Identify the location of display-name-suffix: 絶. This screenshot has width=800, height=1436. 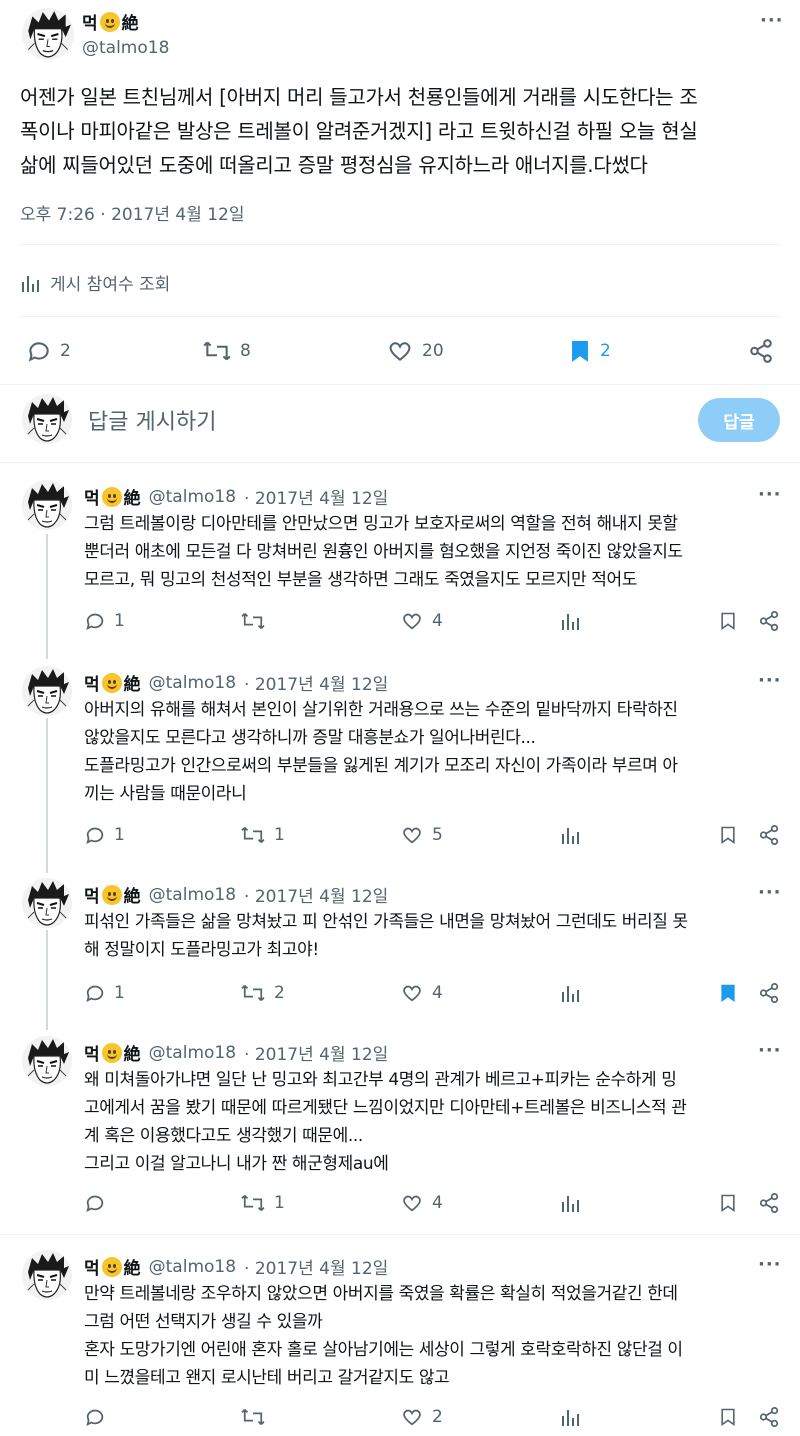
(130, 24).